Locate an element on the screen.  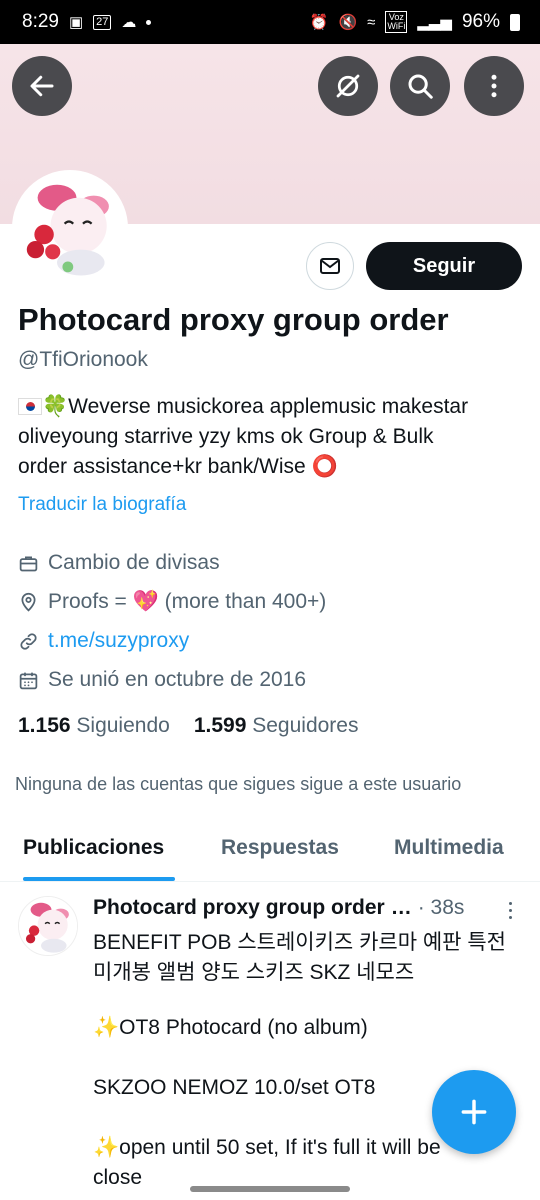
cloud-icon: ☁ is located at coordinates (129, 22).